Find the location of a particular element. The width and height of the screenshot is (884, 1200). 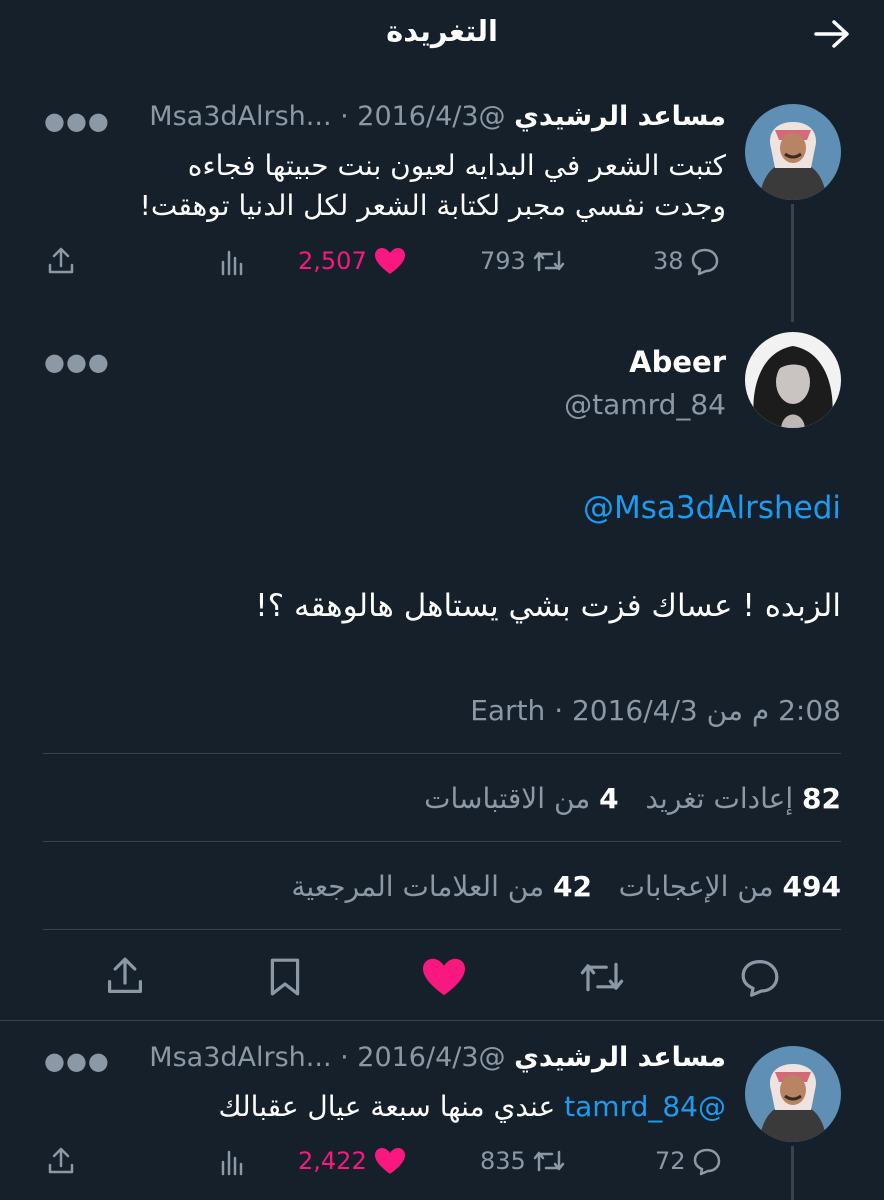

author-name: Abeer is located at coordinates (677, 362).